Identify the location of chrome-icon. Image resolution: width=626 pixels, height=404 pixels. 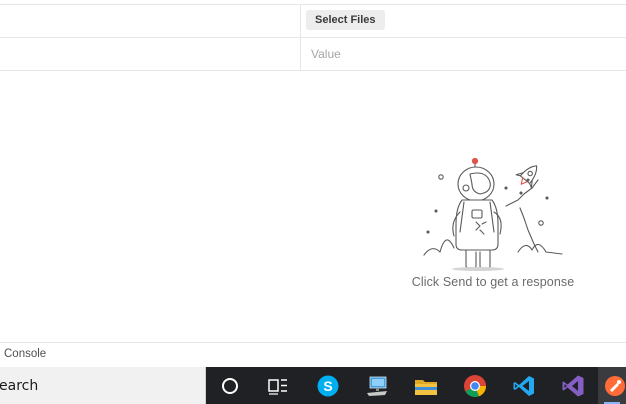
(475, 385).